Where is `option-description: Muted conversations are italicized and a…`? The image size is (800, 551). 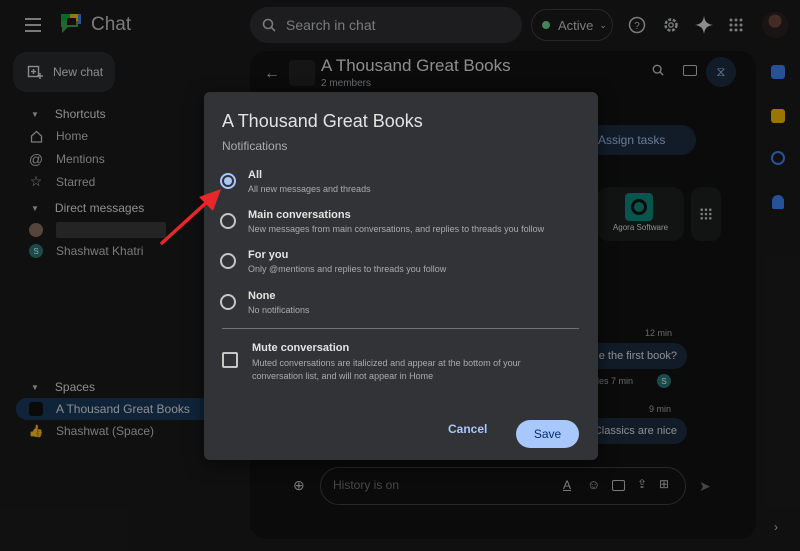
option-description: Muted conversations are italicized and a… is located at coordinates (386, 369).